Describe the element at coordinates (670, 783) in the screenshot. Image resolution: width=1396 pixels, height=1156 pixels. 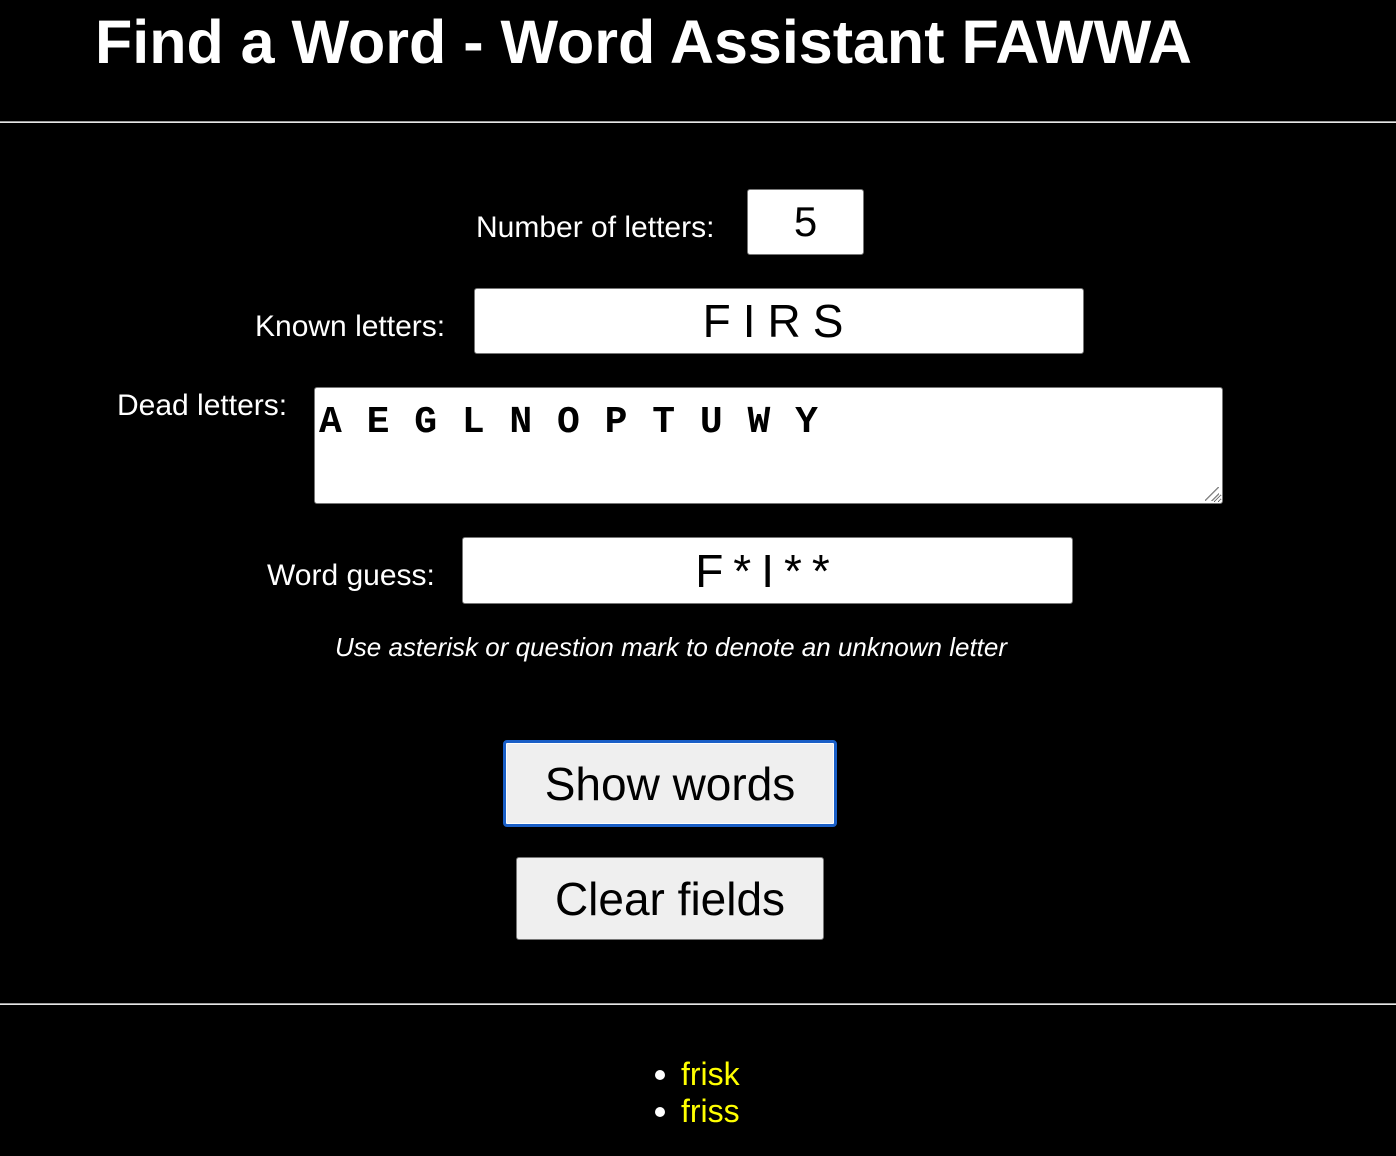
I see `show-words-button: Show words` at that location.